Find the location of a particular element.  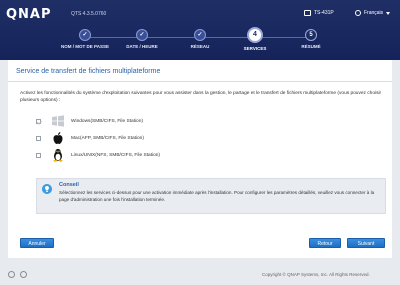

step-2: ✓ DATE / HEURE is located at coordinates (142, 39).